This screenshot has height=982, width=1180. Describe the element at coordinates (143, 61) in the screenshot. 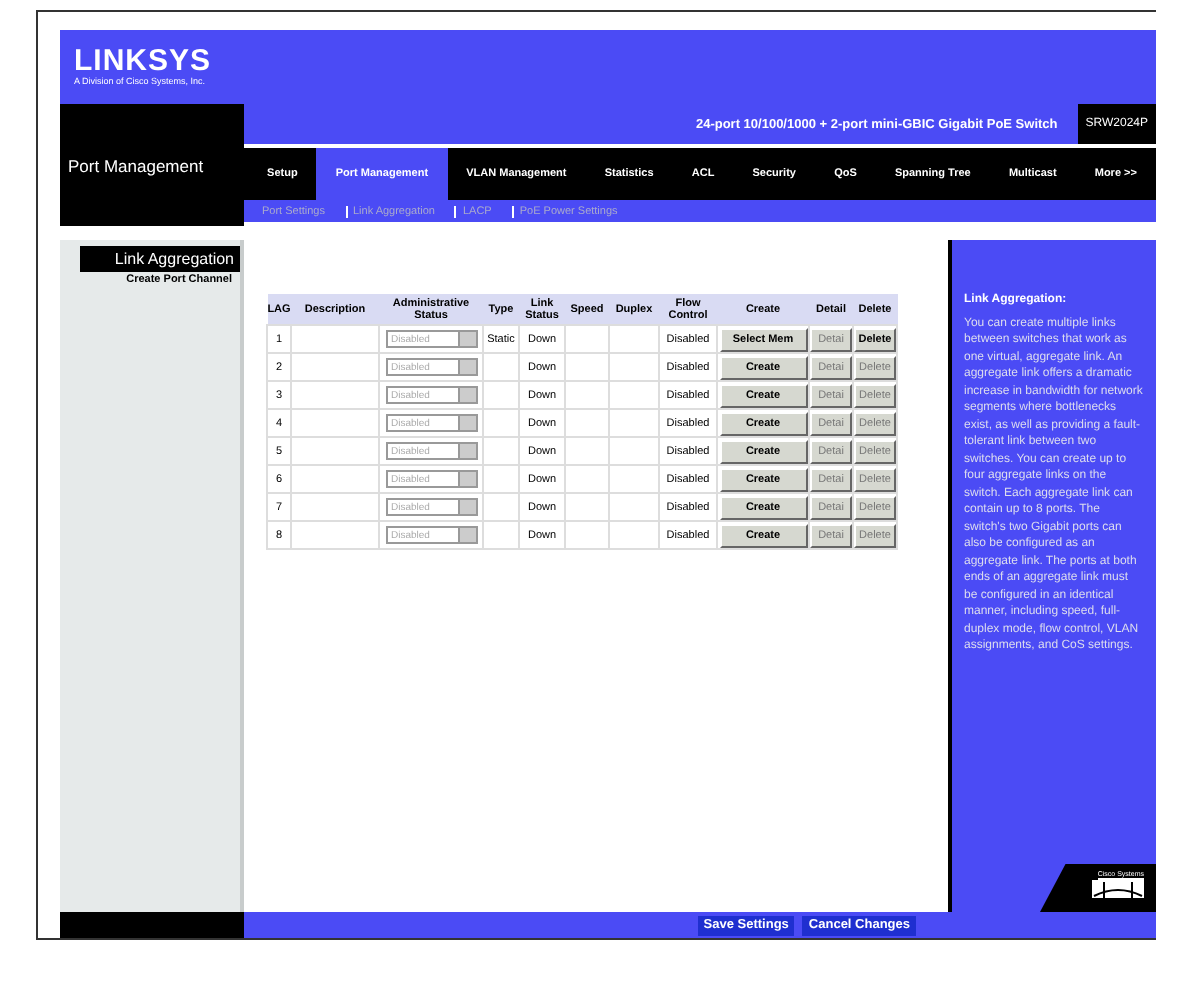

I see `logo-wordmark: LINKSYS` at that location.